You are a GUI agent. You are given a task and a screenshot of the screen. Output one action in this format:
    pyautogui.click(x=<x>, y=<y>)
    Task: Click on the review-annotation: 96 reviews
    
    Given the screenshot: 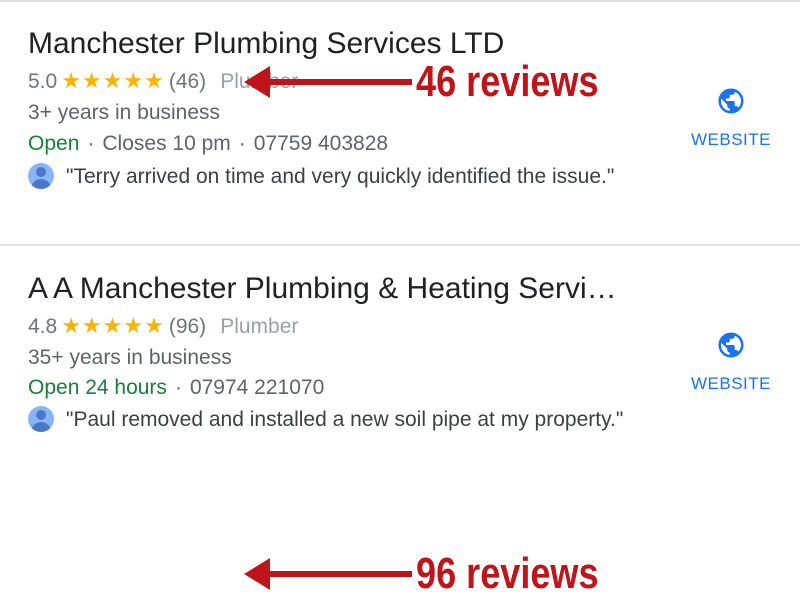 What is the action you would take?
    pyautogui.click(x=439, y=574)
    